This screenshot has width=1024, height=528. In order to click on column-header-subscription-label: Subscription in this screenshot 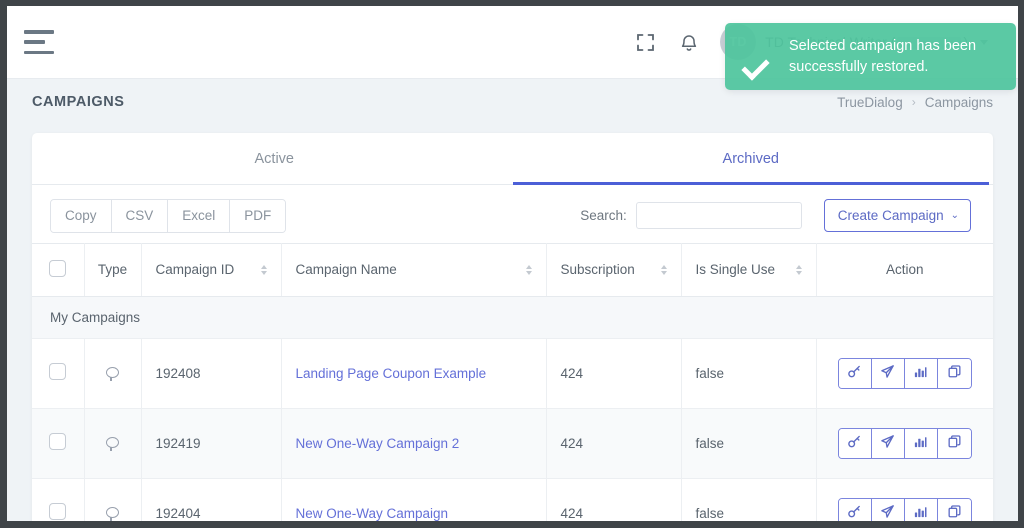, I will do `click(597, 270)`.